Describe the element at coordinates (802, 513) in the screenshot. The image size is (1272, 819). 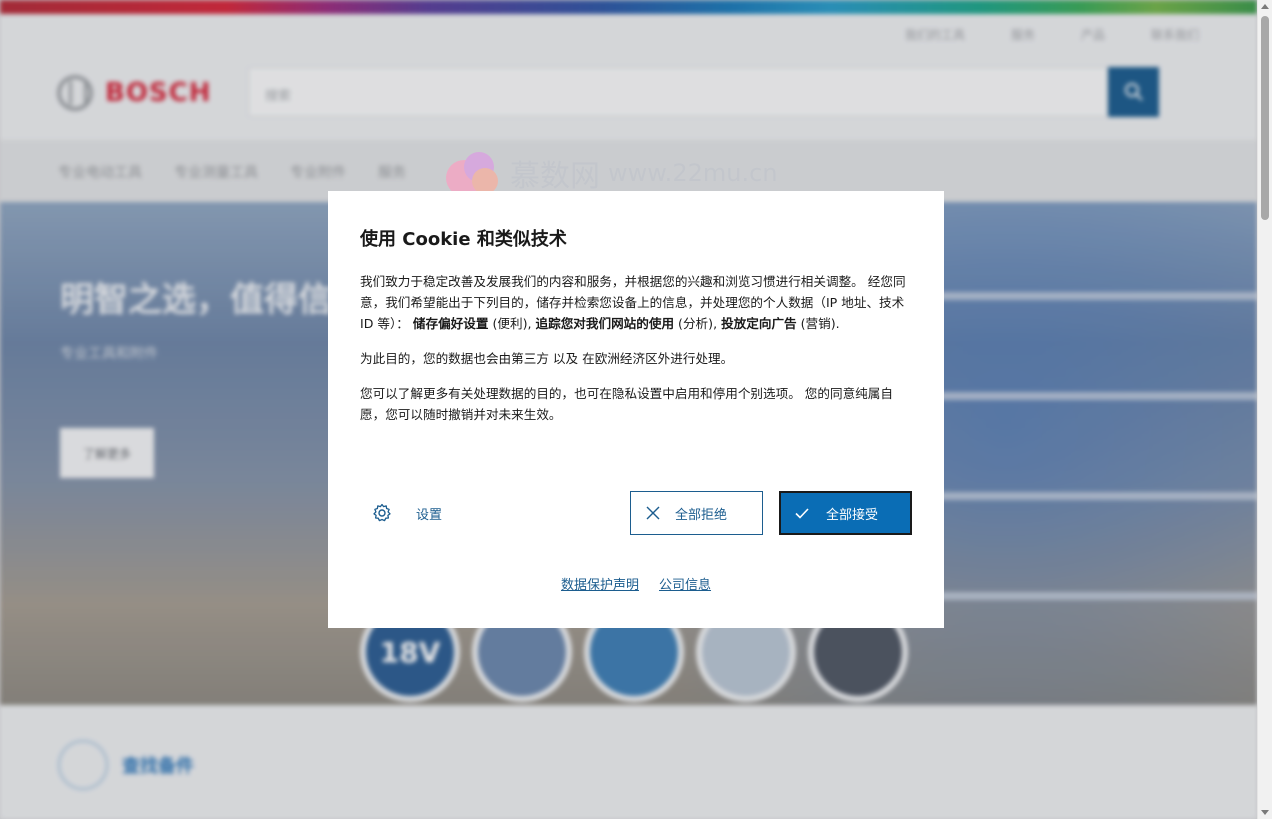
I see `checkmark-icon` at that location.